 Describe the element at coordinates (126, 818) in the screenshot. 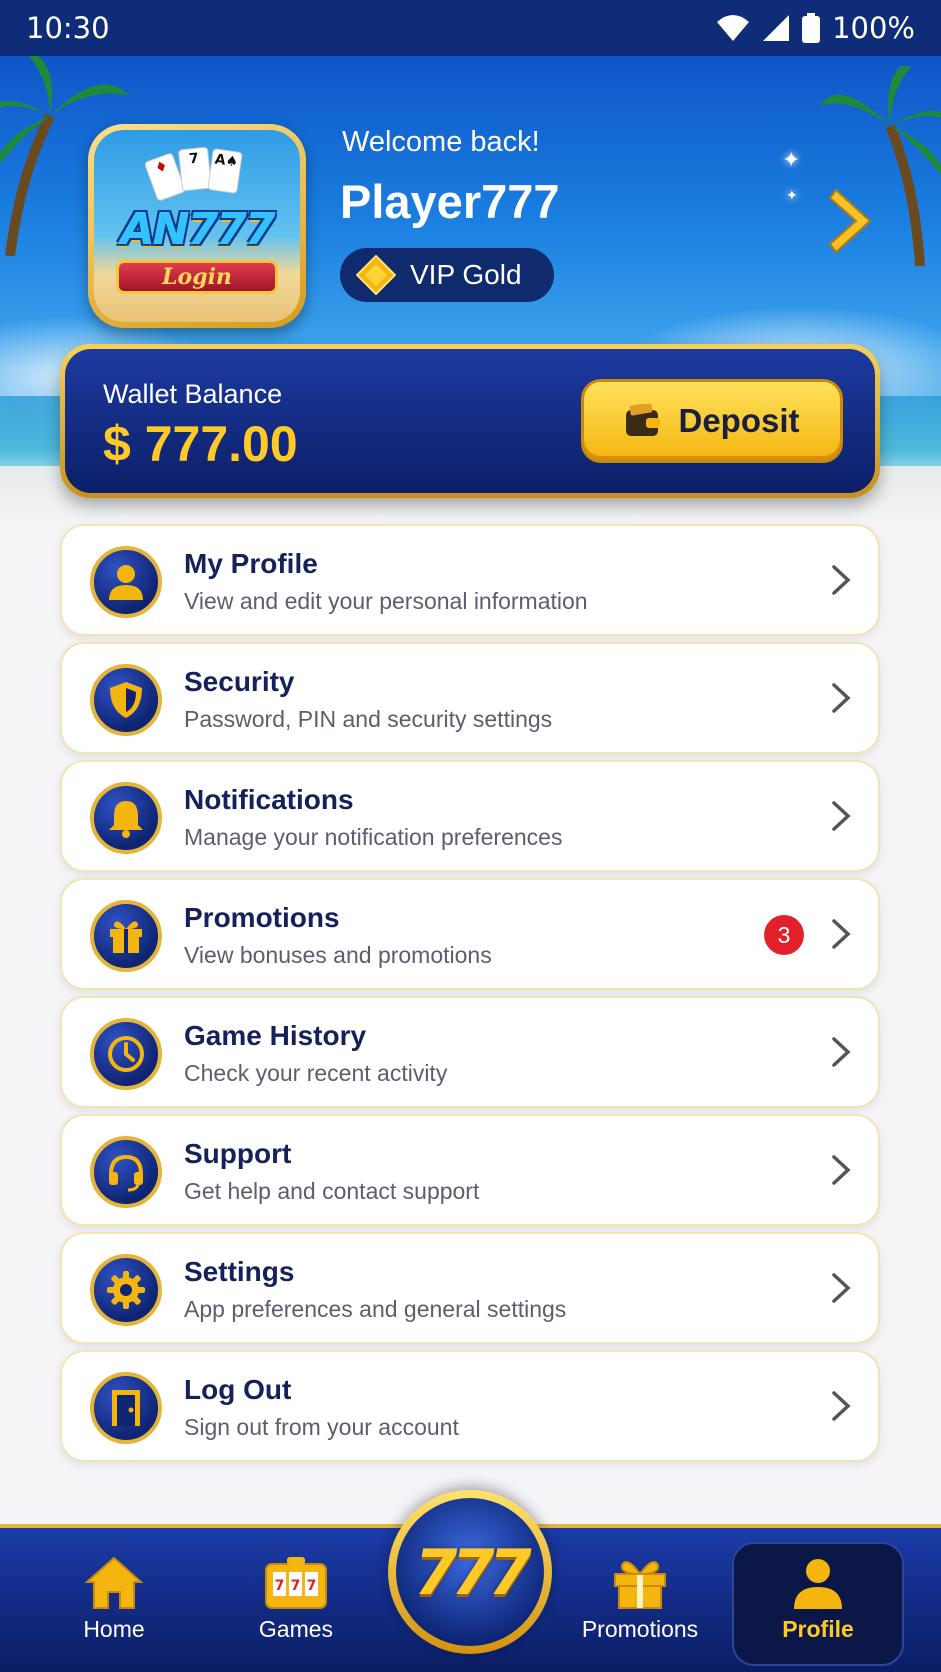

I see `bell-icon` at that location.